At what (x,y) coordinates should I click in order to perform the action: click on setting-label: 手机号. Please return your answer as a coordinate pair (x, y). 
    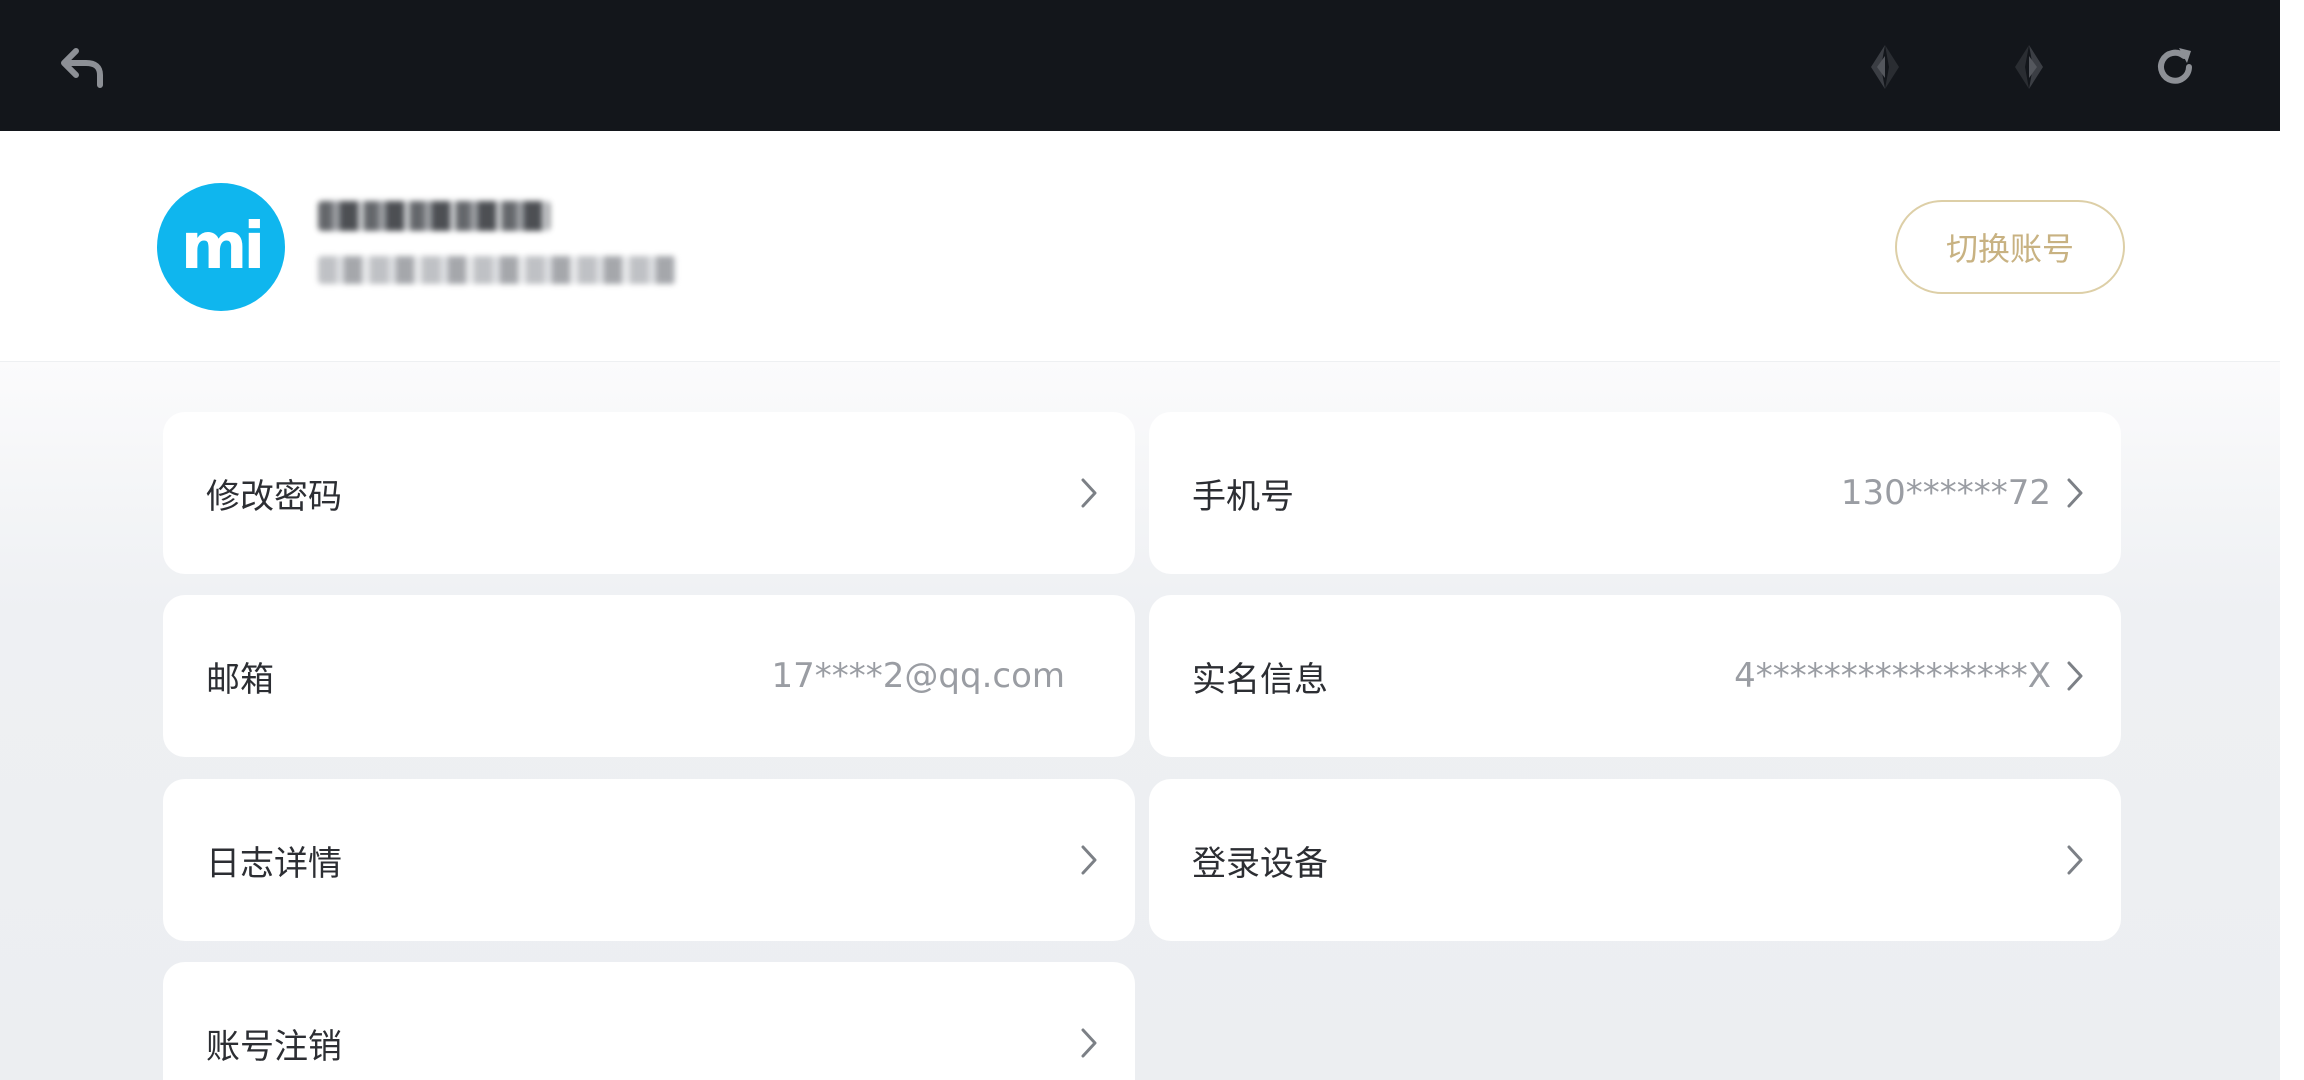
    Looking at the image, I should click on (1243, 496).